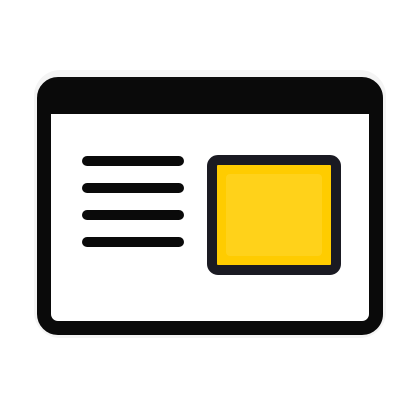 The height and width of the screenshot is (420, 420). I want to click on window-title-bar, so click(210, 99).